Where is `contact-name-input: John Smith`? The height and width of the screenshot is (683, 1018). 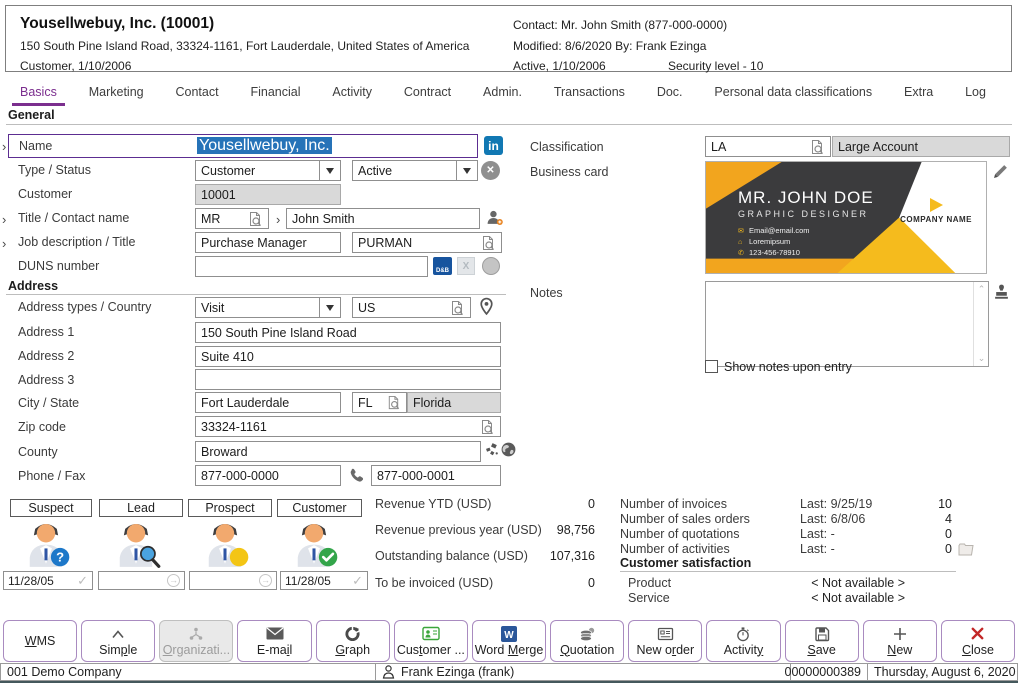
contact-name-input: John Smith is located at coordinates (383, 218).